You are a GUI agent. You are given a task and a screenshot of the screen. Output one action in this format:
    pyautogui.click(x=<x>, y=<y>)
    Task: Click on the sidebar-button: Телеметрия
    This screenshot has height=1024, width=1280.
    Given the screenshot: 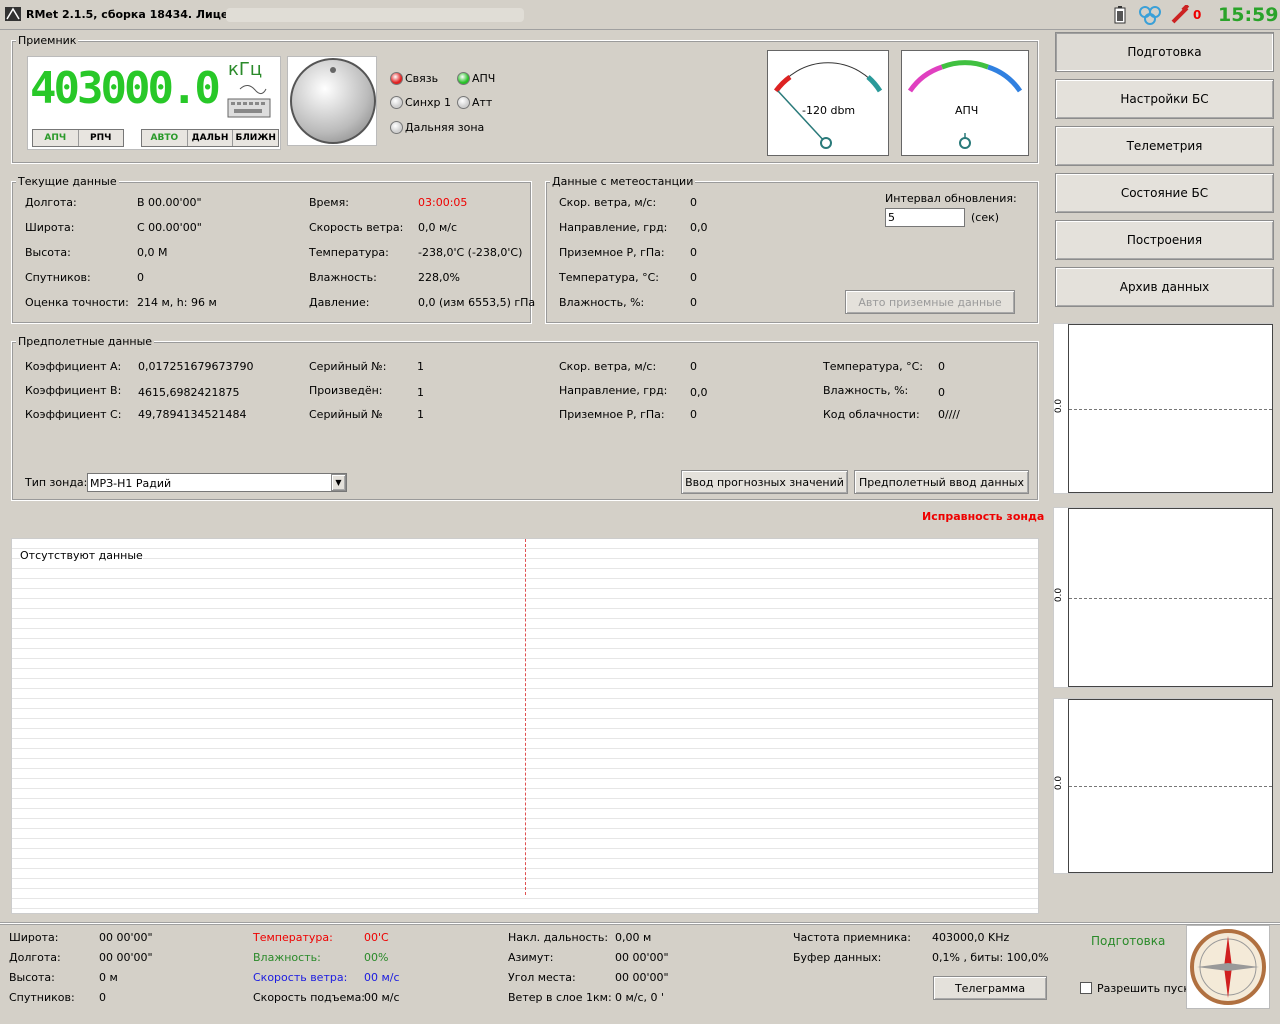 What is the action you would take?
    pyautogui.click(x=1164, y=146)
    